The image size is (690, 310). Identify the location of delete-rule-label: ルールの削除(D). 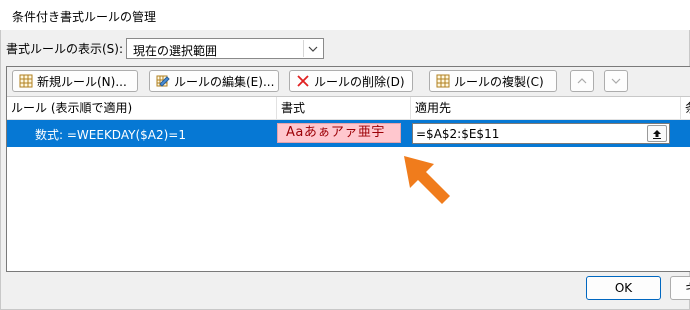
(359, 81).